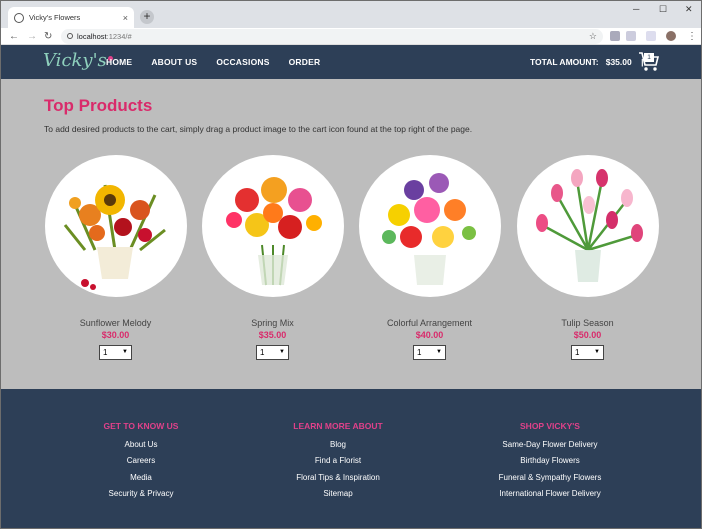  I want to click on footer-link-international: International Flower Delivery, so click(550, 494).